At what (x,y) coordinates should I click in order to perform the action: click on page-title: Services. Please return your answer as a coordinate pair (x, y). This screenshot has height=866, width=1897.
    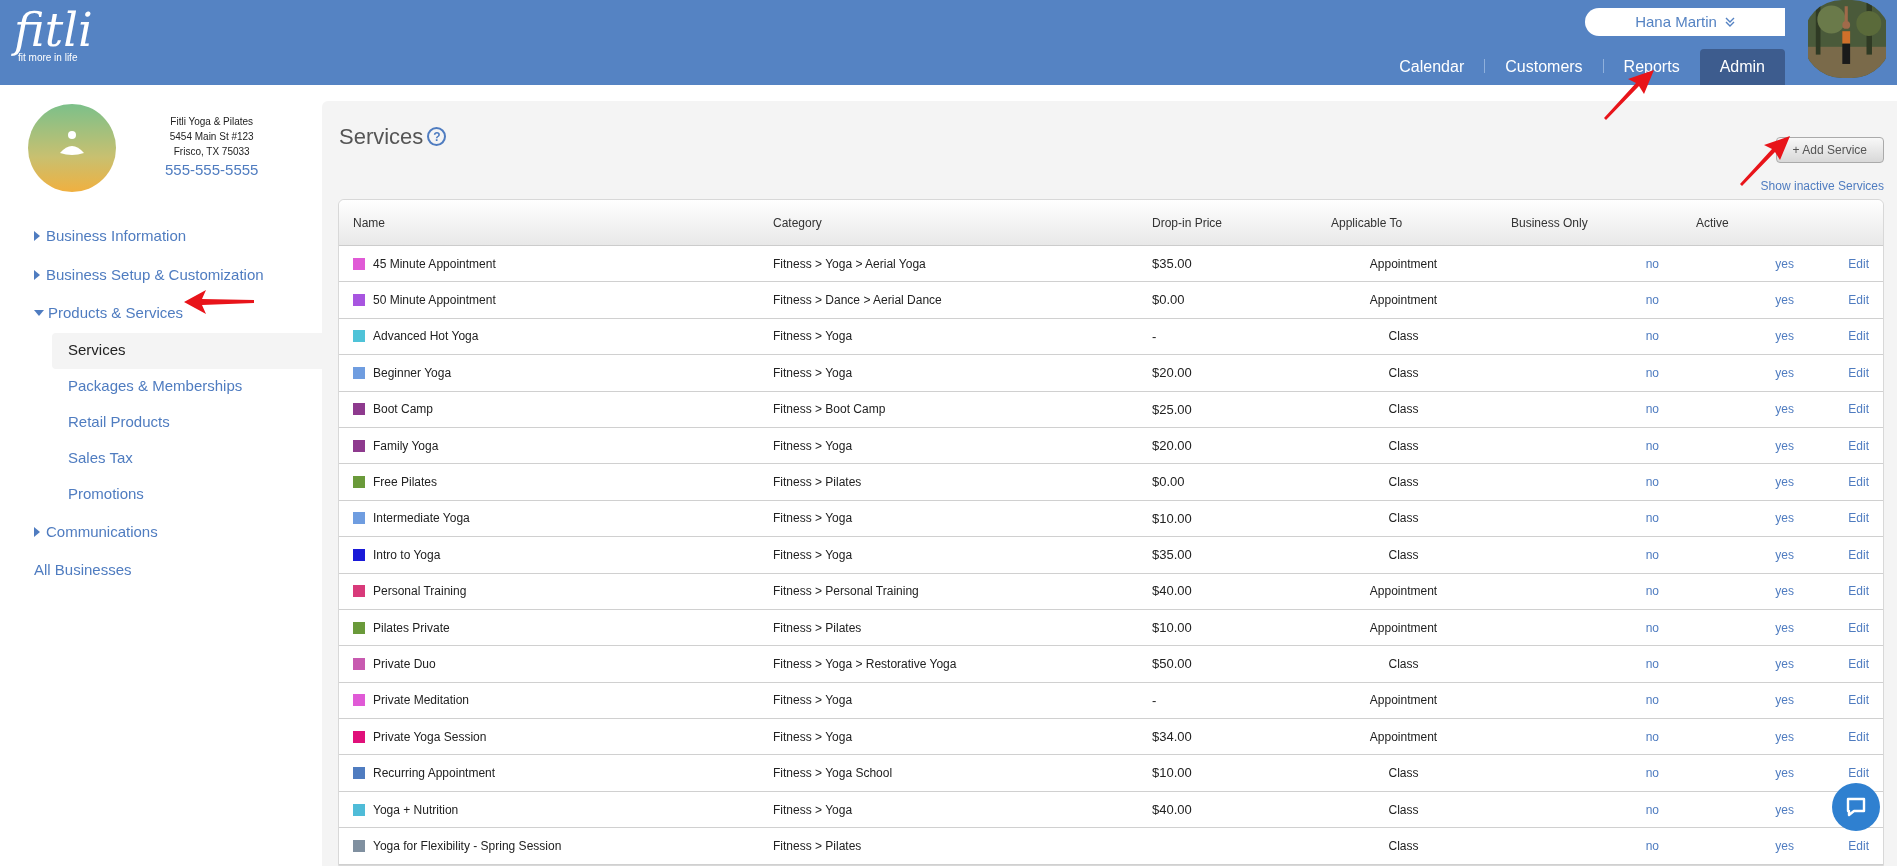
    Looking at the image, I should click on (381, 137).